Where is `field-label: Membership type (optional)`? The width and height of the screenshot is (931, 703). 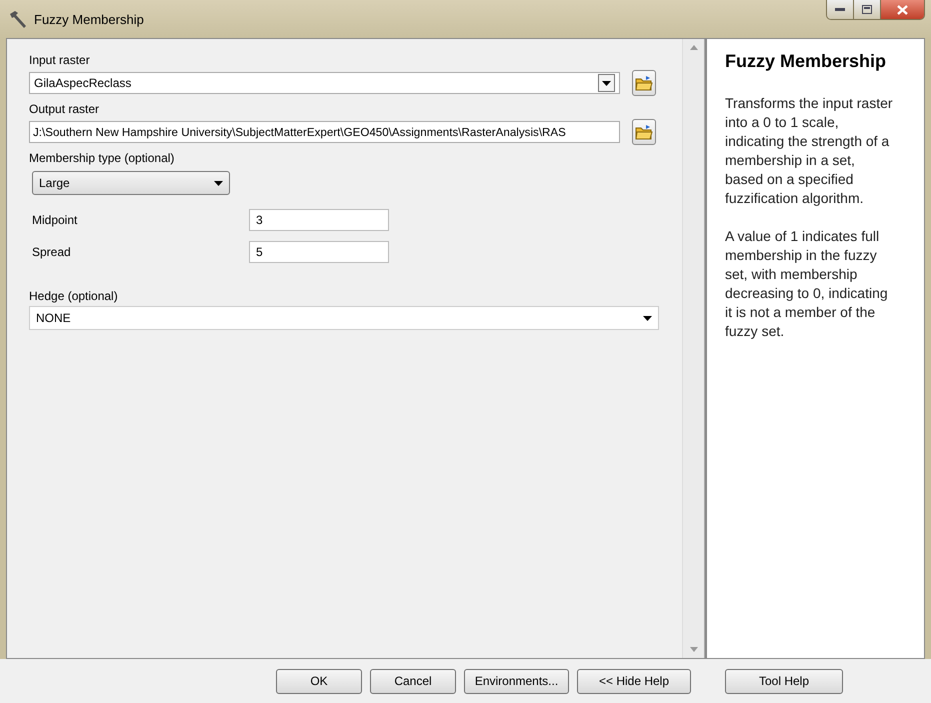 field-label: Membership type (optional) is located at coordinates (101, 158).